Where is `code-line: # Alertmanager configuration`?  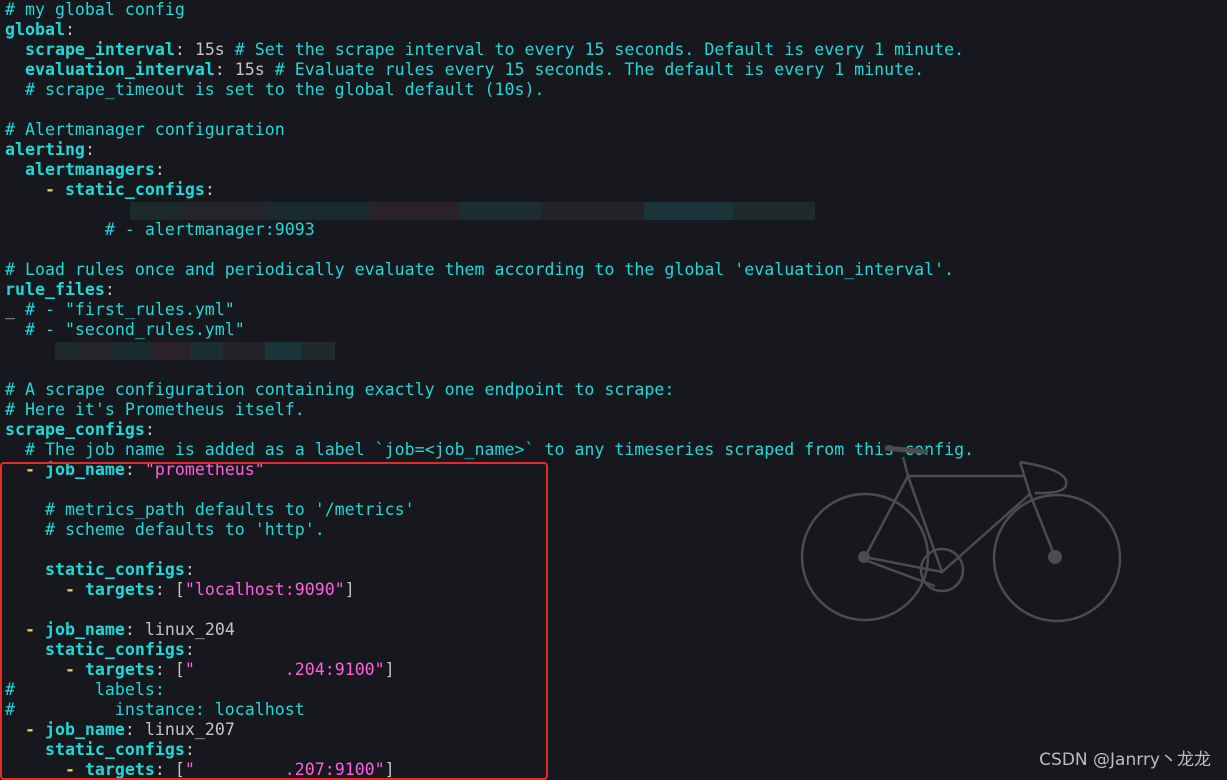 code-line: # Alertmanager configuration is located at coordinates (489, 130).